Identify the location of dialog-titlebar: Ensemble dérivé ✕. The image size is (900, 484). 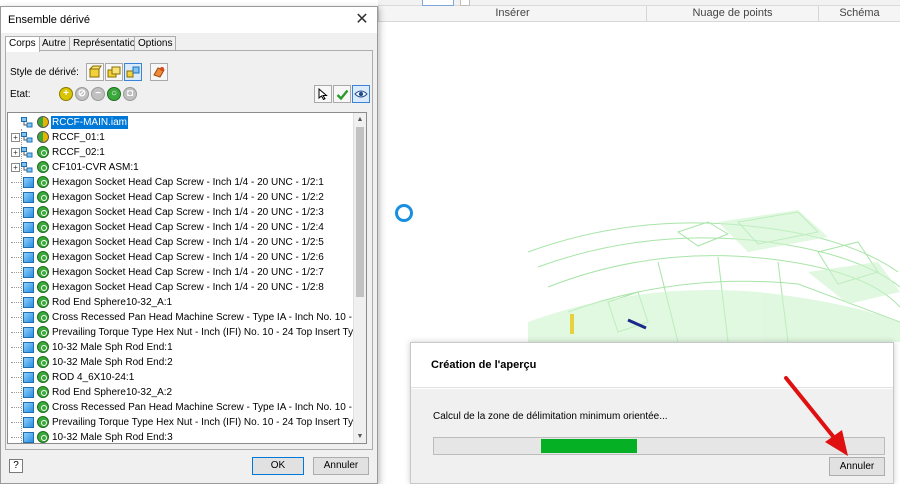
(189, 20).